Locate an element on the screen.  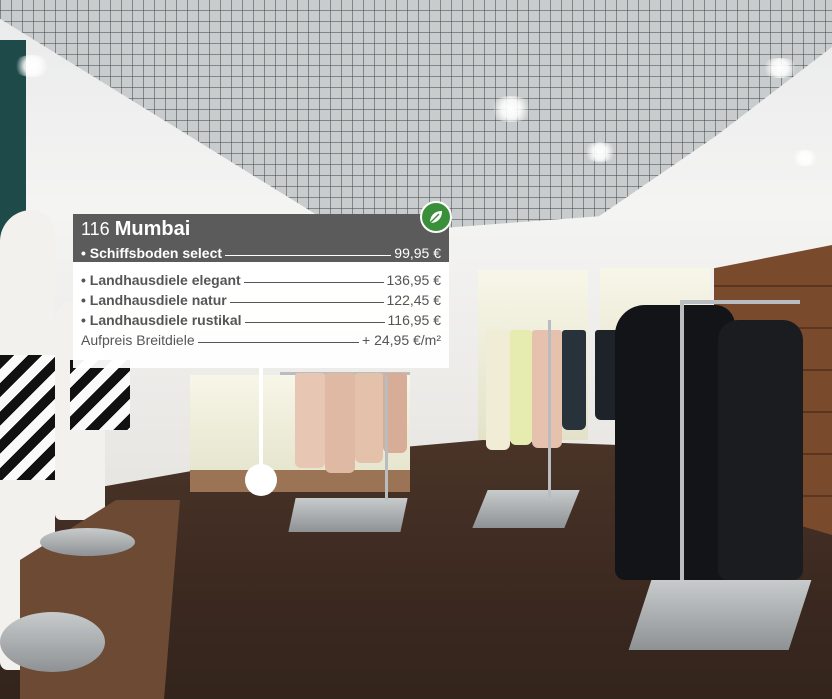
option-label: • Landhausdiele rustikal is located at coordinates (161, 320).